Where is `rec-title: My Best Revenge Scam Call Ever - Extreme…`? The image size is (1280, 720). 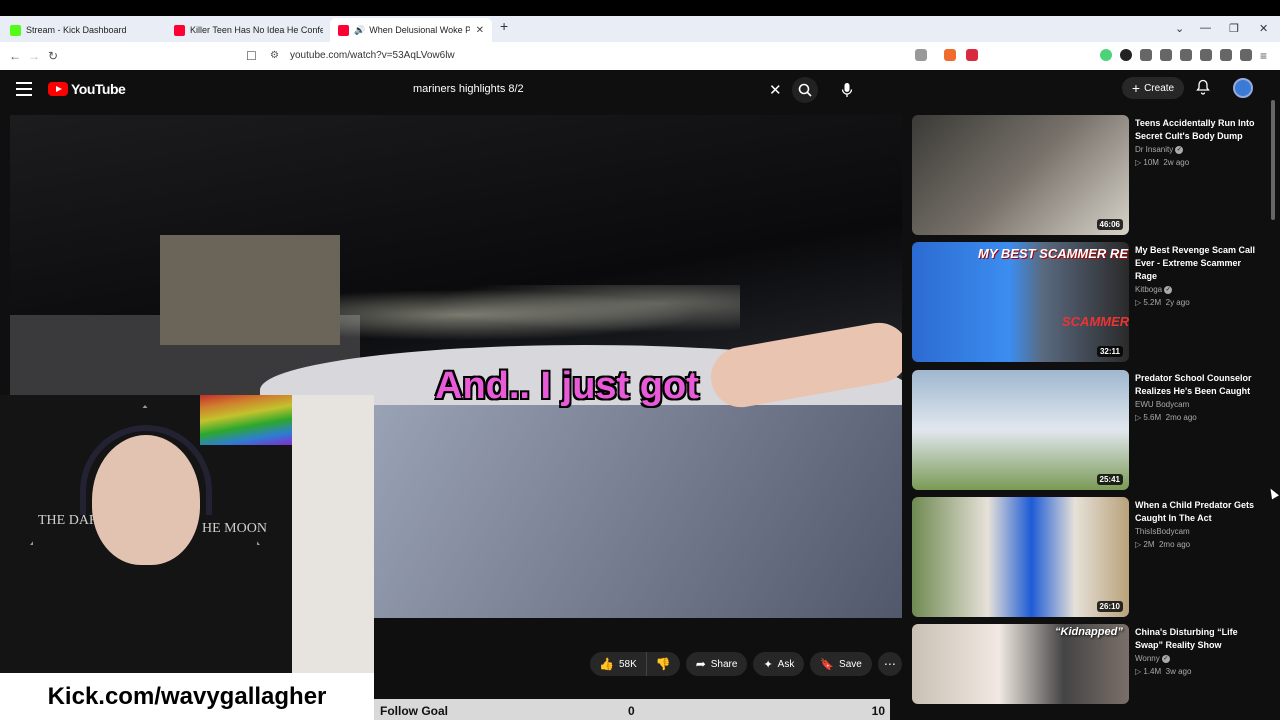
rec-title: My Best Revenge Scam Call Ever - Extreme… is located at coordinates (1199, 263).